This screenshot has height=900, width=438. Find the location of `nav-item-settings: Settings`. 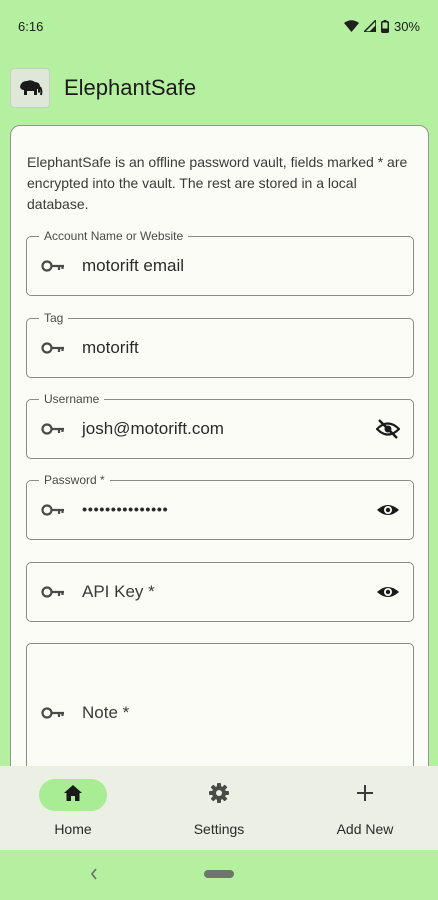

nav-item-settings: Settings is located at coordinates (219, 808).